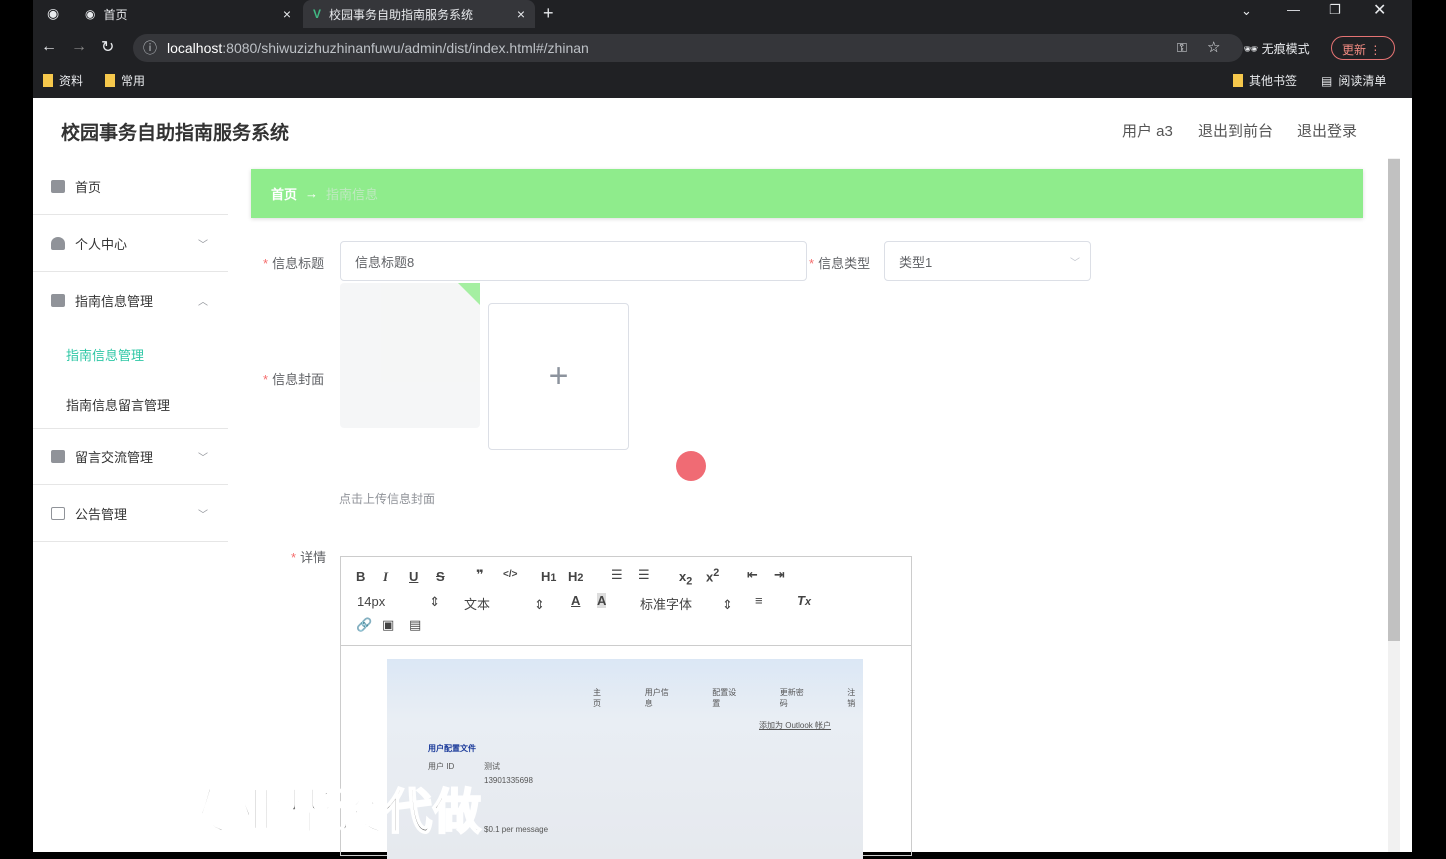 Image resolution: width=1446 pixels, height=859 pixels. Describe the element at coordinates (548, 576) in the screenshot. I see `h1-button: H1` at that location.